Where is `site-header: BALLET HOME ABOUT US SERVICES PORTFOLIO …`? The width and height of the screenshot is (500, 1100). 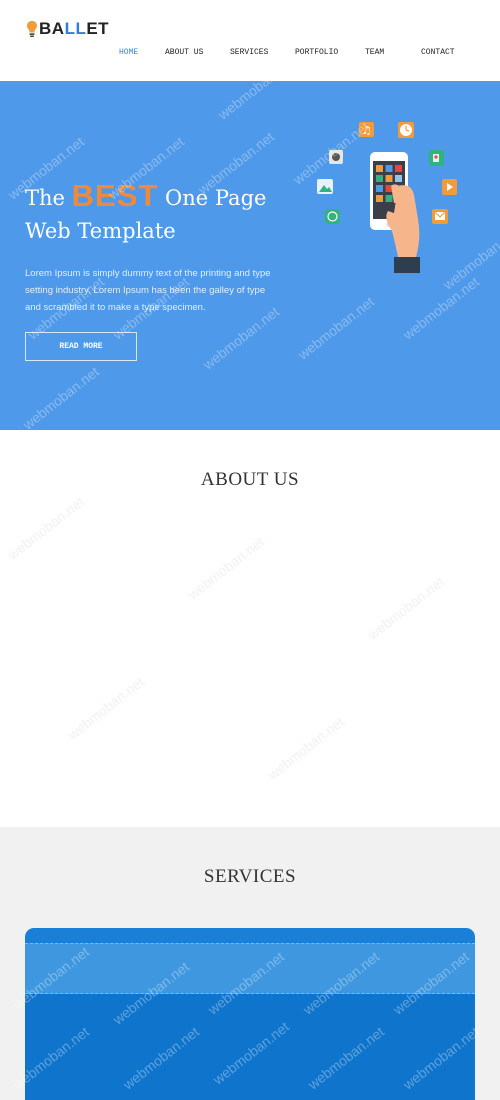 site-header: BALLET HOME ABOUT US SERVICES PORTFOLIO … is located at coordinates (250, 40).